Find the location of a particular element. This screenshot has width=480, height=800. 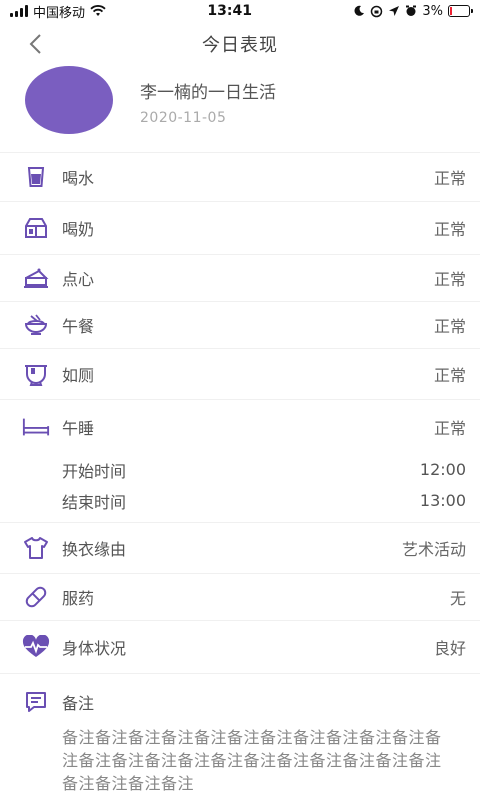

row-milk: 喝奶 正常 is located at coordinates (240, 227).